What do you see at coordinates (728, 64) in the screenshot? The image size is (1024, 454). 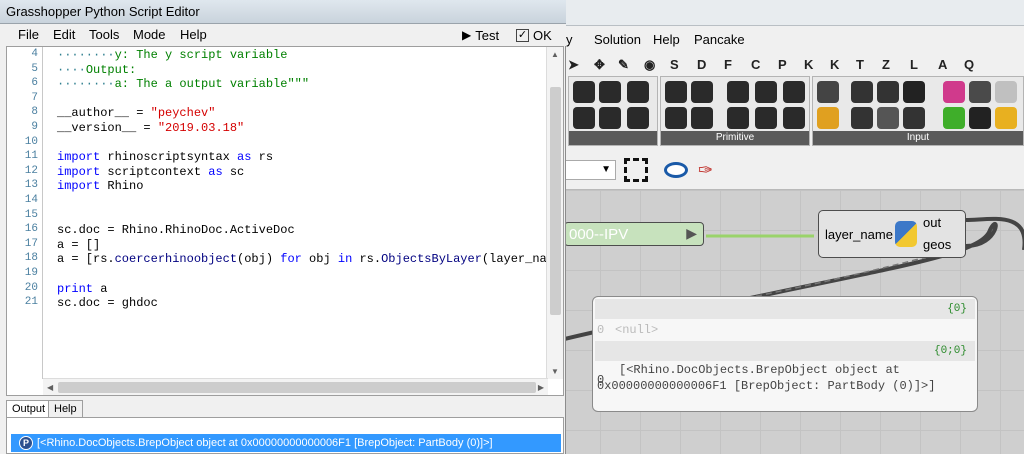 I see `gh-tab-f: F` at bounding box center [728, 64].